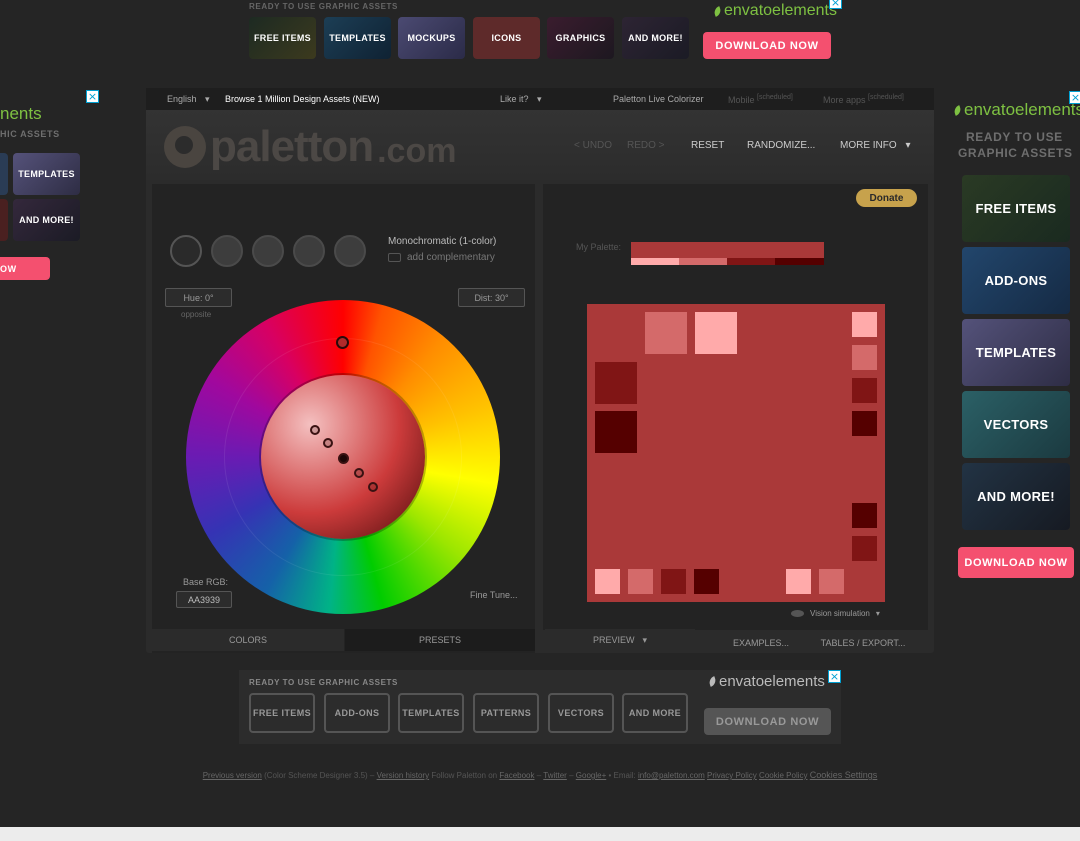 The width and height of the screenshot is (1080, 841). I want to click on redo-button: REDO >, so click(646, 145).